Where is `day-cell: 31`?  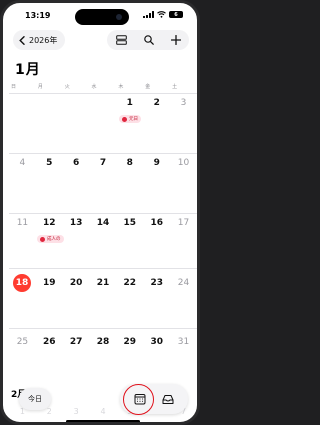 day-cell: 31 is located at coordinates (183, 342).